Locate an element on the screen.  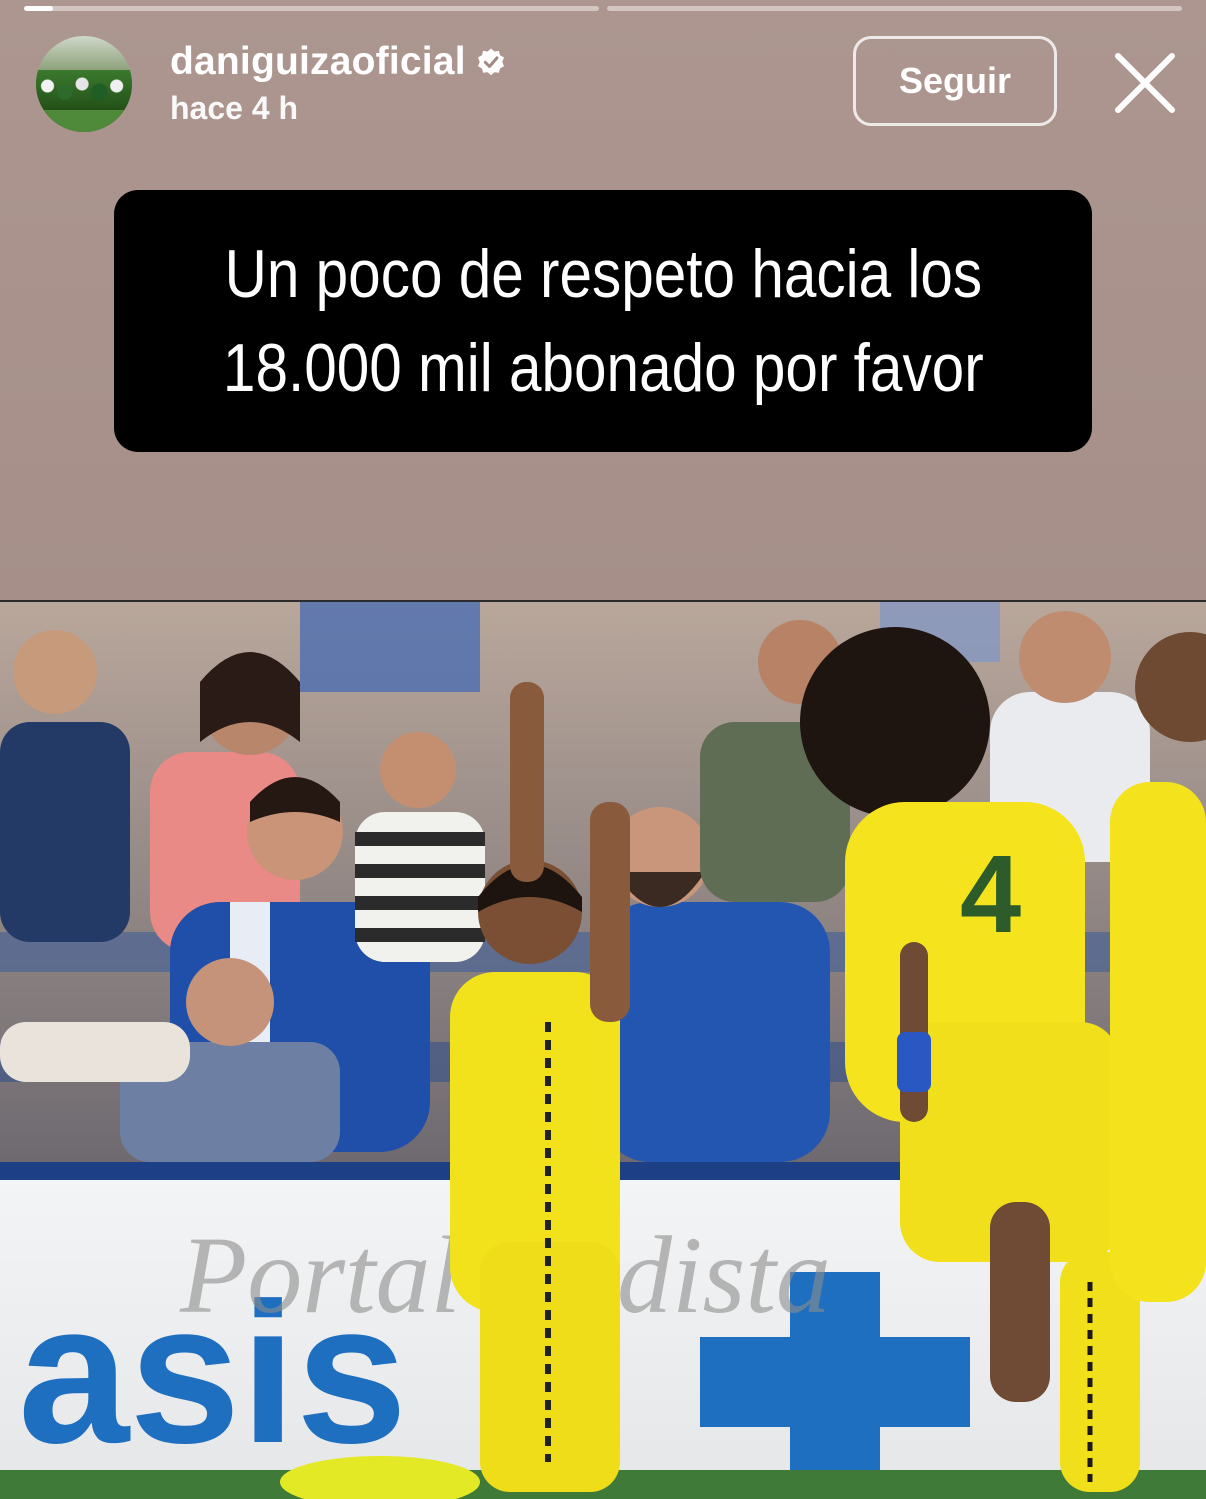
close-icon is located at coordinates (1145, 83).